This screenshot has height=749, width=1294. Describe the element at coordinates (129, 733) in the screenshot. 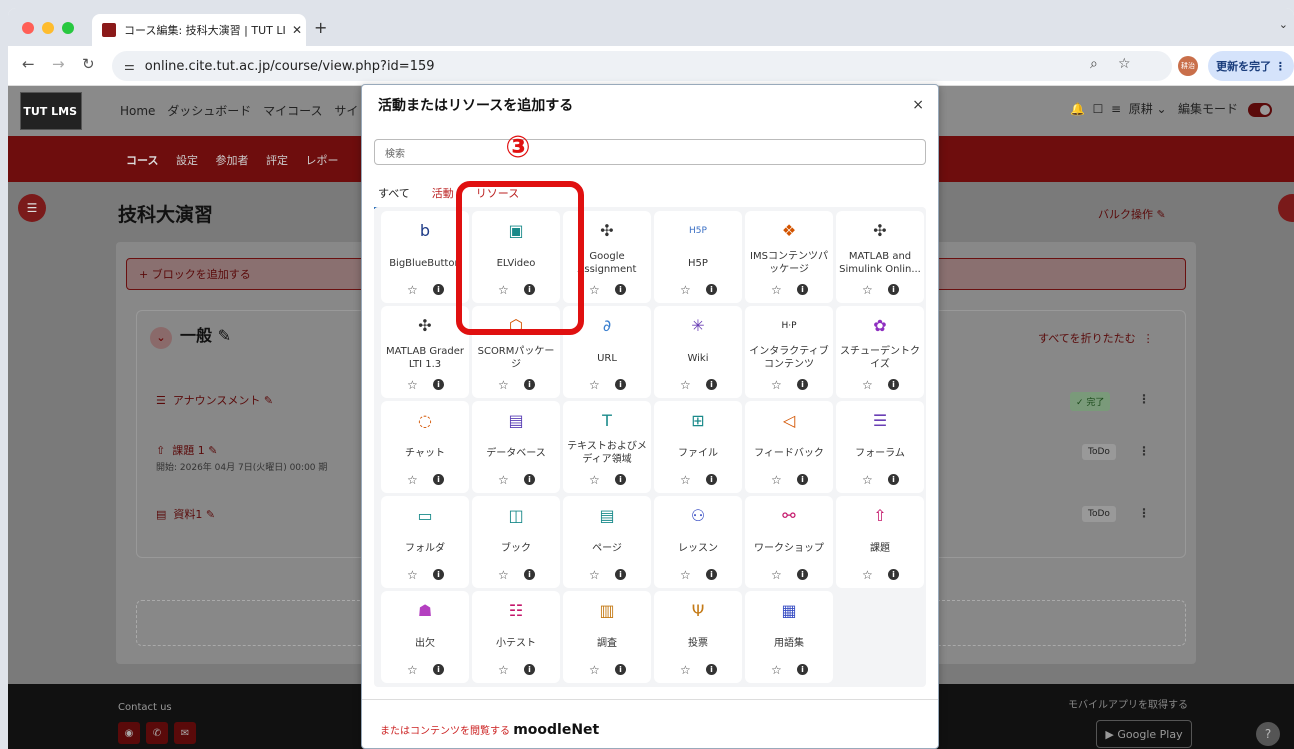

I see `globe-icon: ◉` at that location.